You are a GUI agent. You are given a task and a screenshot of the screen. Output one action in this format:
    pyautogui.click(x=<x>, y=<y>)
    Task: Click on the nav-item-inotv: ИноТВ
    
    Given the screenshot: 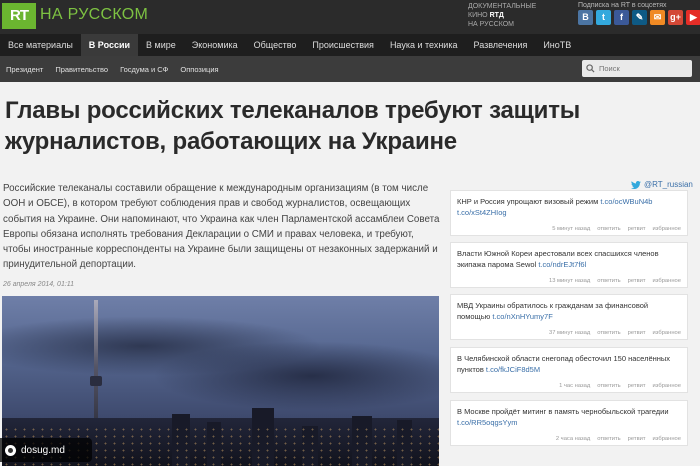 What is the action you would take?
    pyautogui.click(x=557, y=45)
    